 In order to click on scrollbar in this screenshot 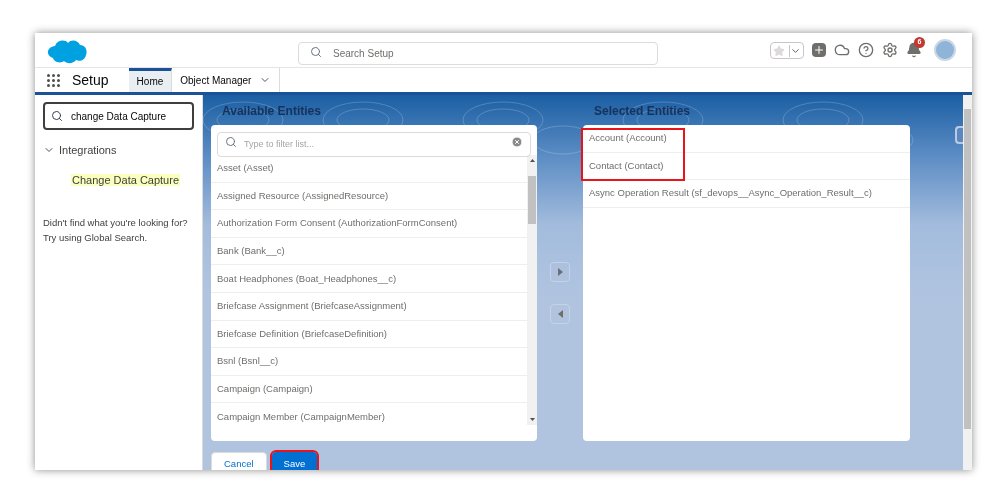, I will do `click(532, 290)`.